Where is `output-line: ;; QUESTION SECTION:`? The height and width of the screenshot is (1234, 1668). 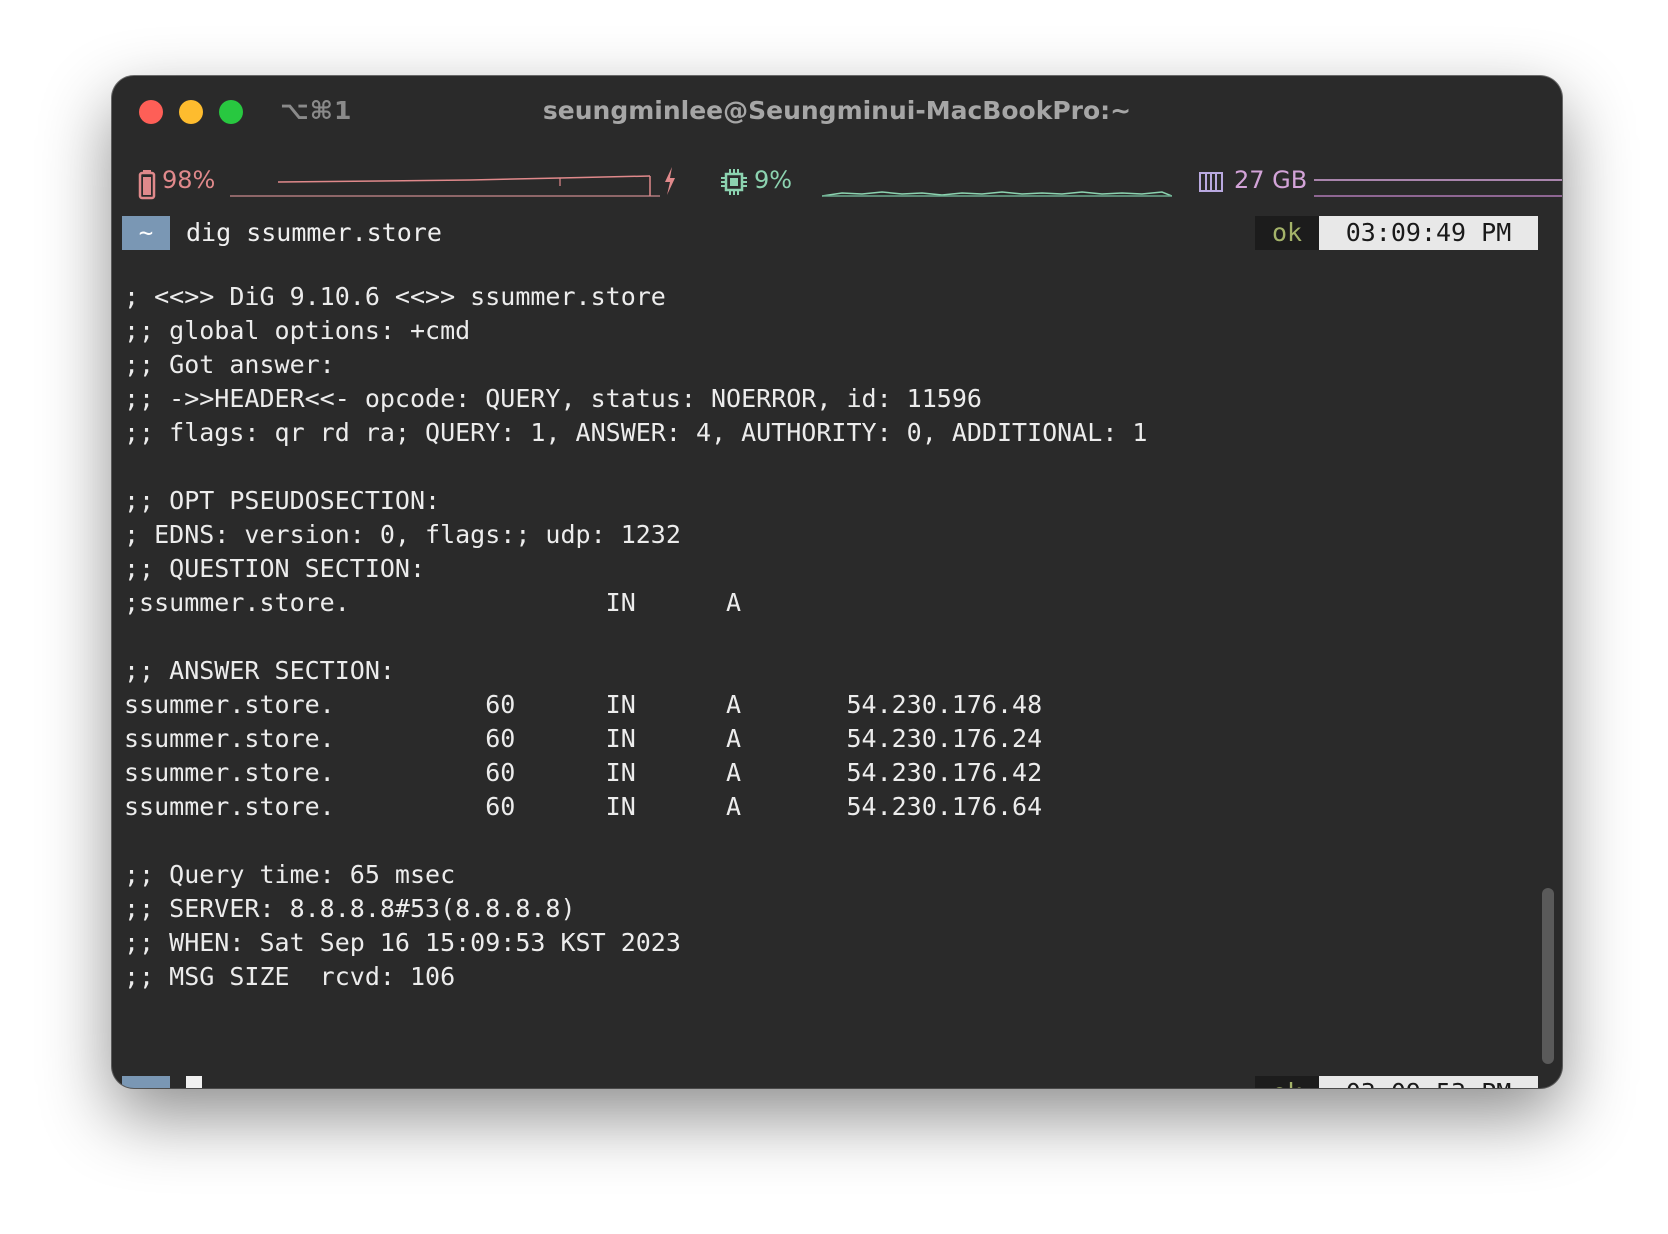 output-line: ;; QUESTION SECTION: is located at coordinates (275, 568).